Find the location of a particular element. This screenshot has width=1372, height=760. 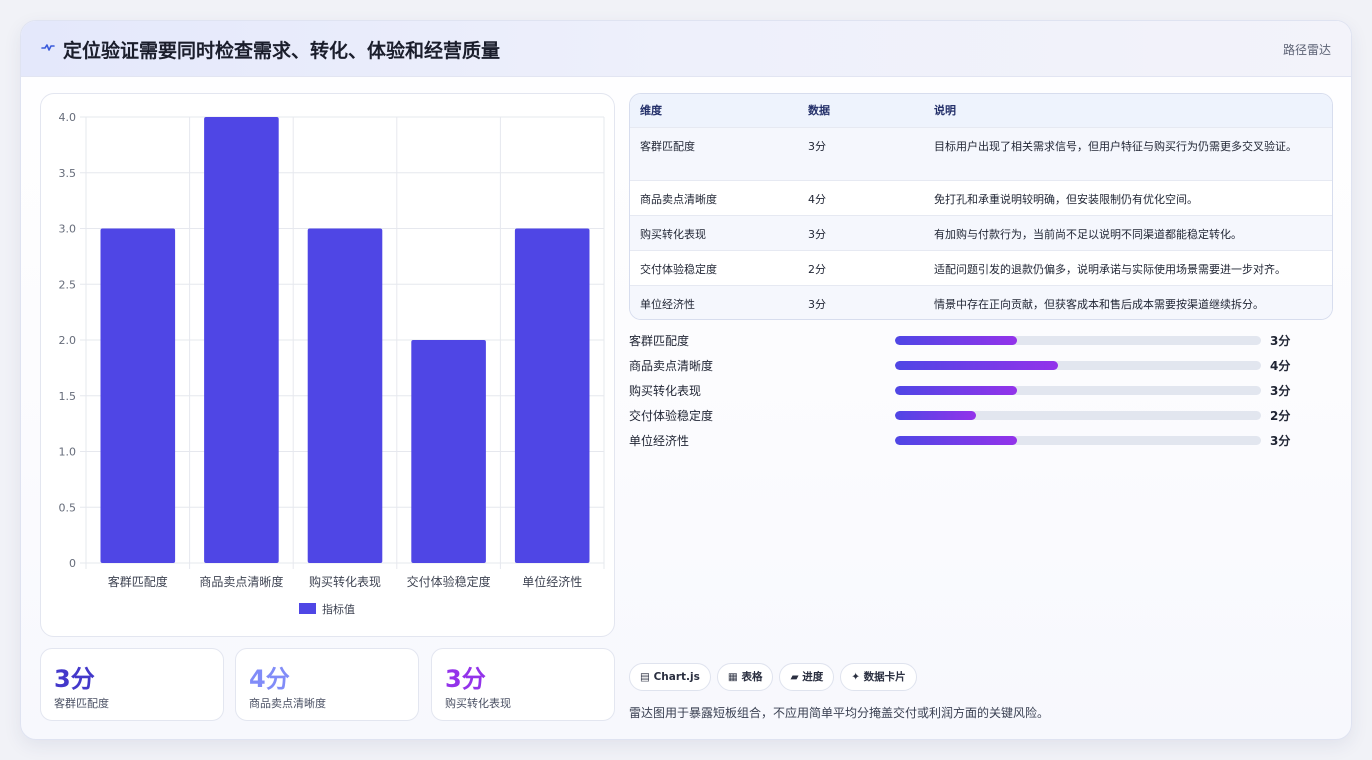

progress-label: 交付体验稳定度 is located at coordinates (671, 416).